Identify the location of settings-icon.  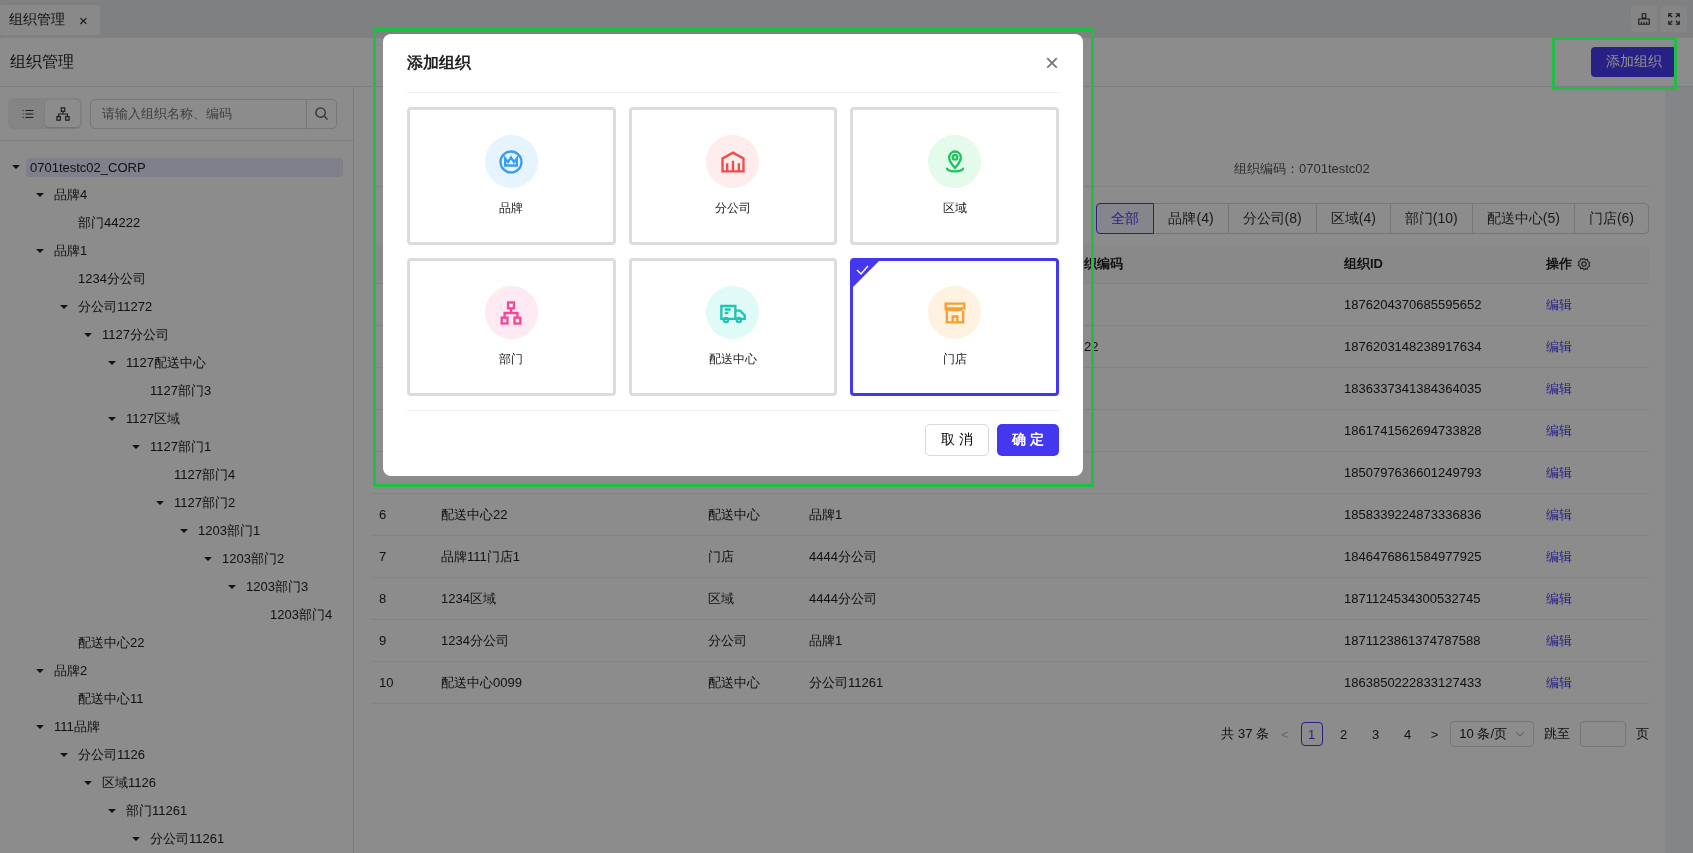
(1584, 264).